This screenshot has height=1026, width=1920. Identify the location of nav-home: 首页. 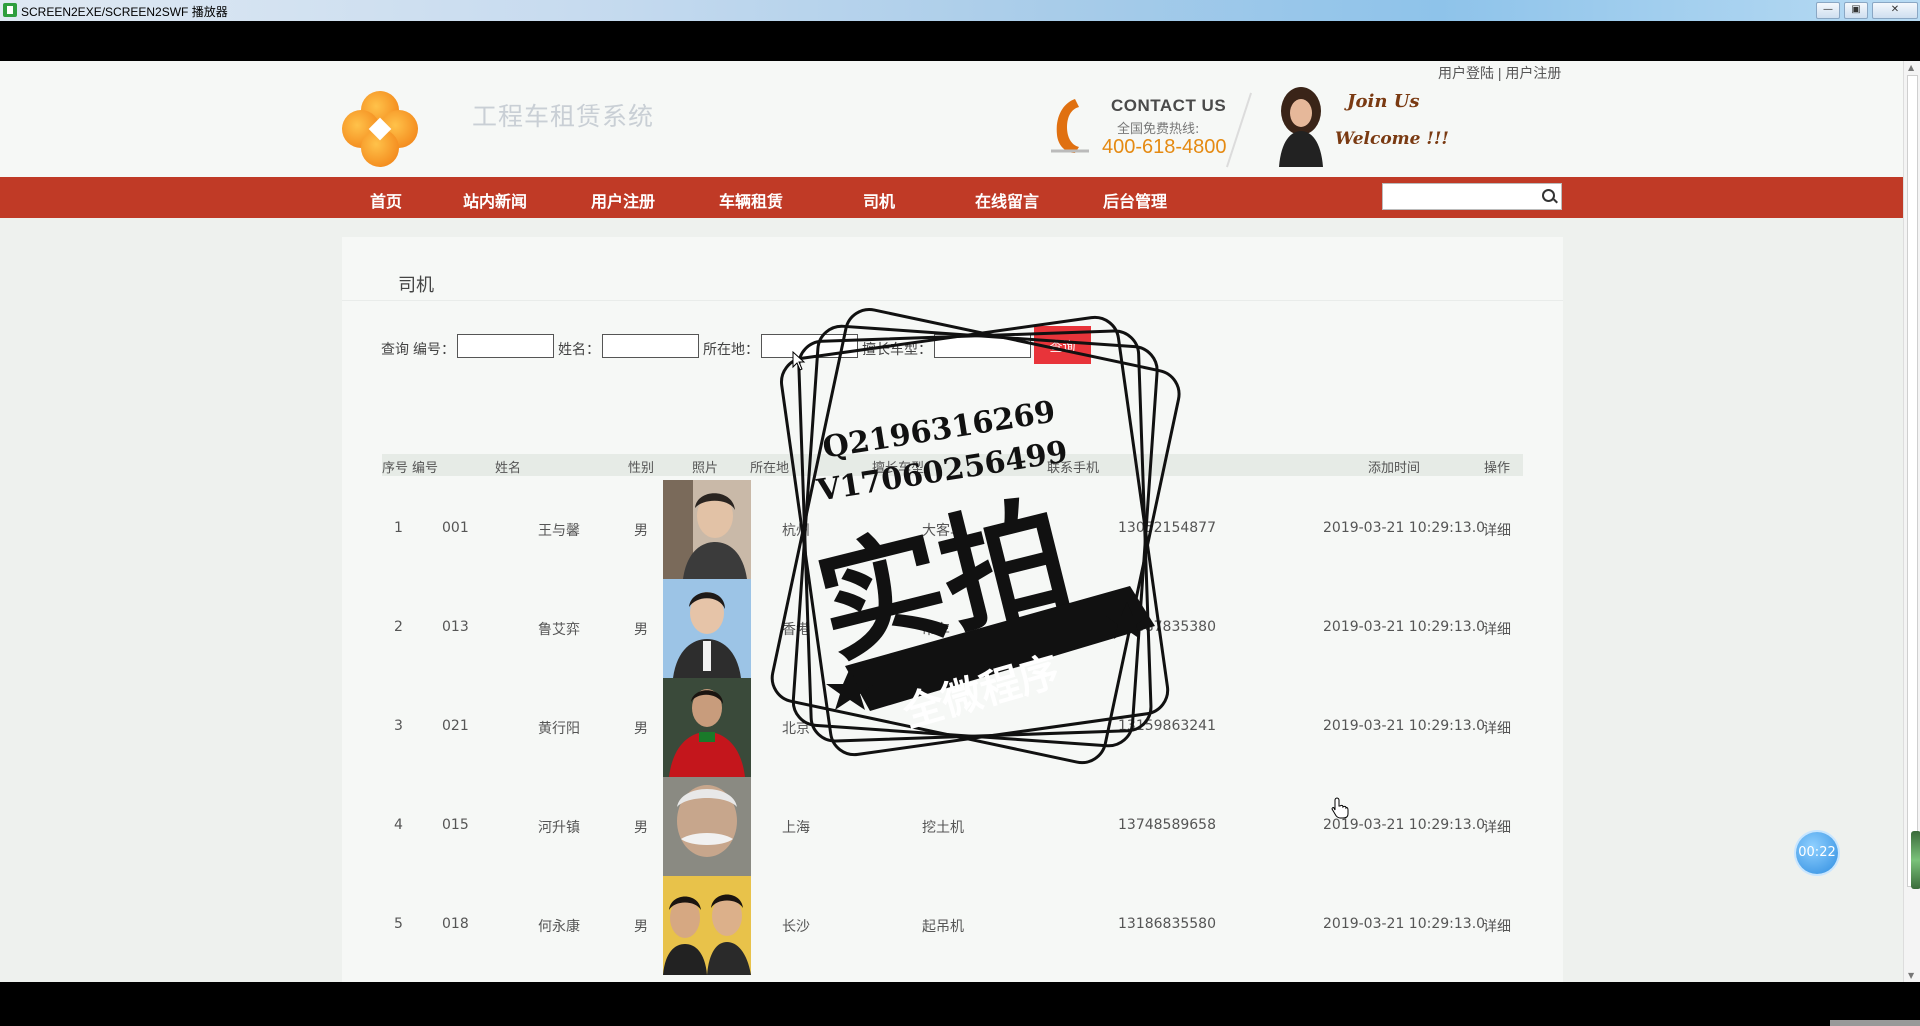
(386, 200).